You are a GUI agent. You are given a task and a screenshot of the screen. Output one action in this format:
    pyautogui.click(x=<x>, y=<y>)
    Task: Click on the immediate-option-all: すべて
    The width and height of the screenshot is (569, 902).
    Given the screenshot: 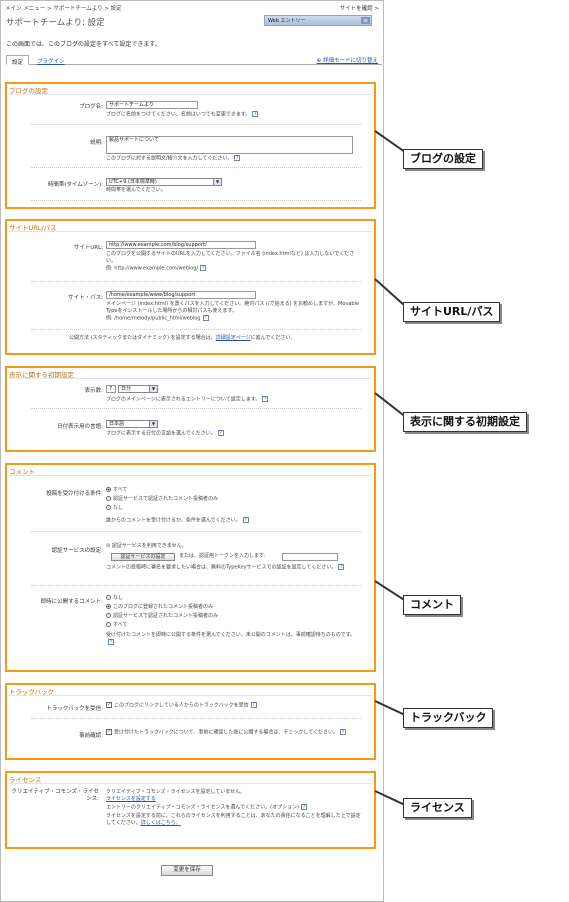 What is the action you would take?
    pyautogui.click(x=116, y=625)
    